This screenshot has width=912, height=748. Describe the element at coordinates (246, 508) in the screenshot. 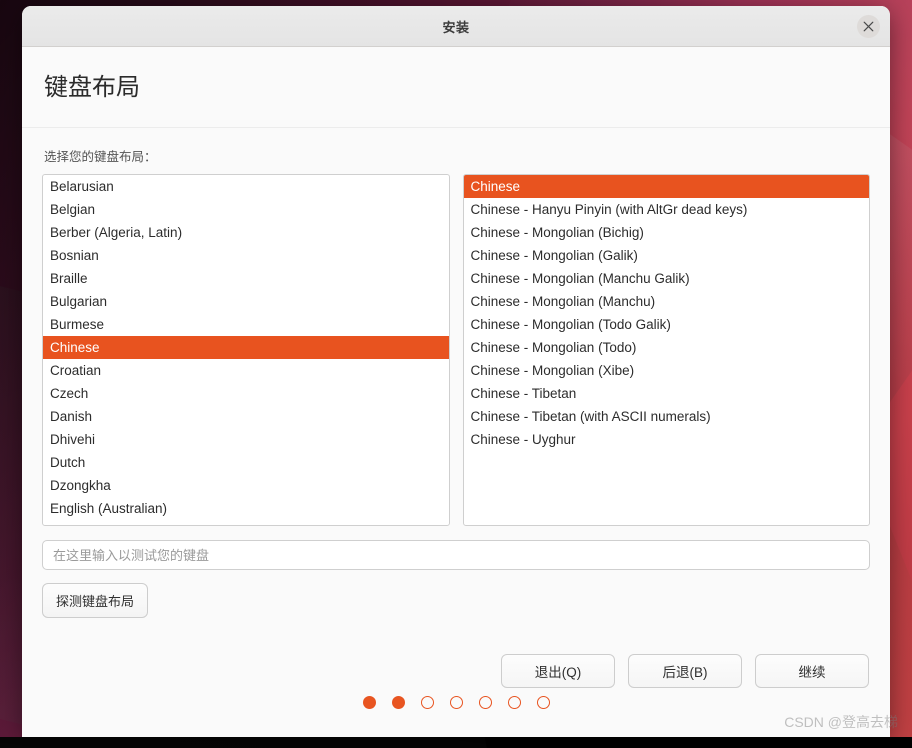

I see `list-item: English (Australian)` at that location.